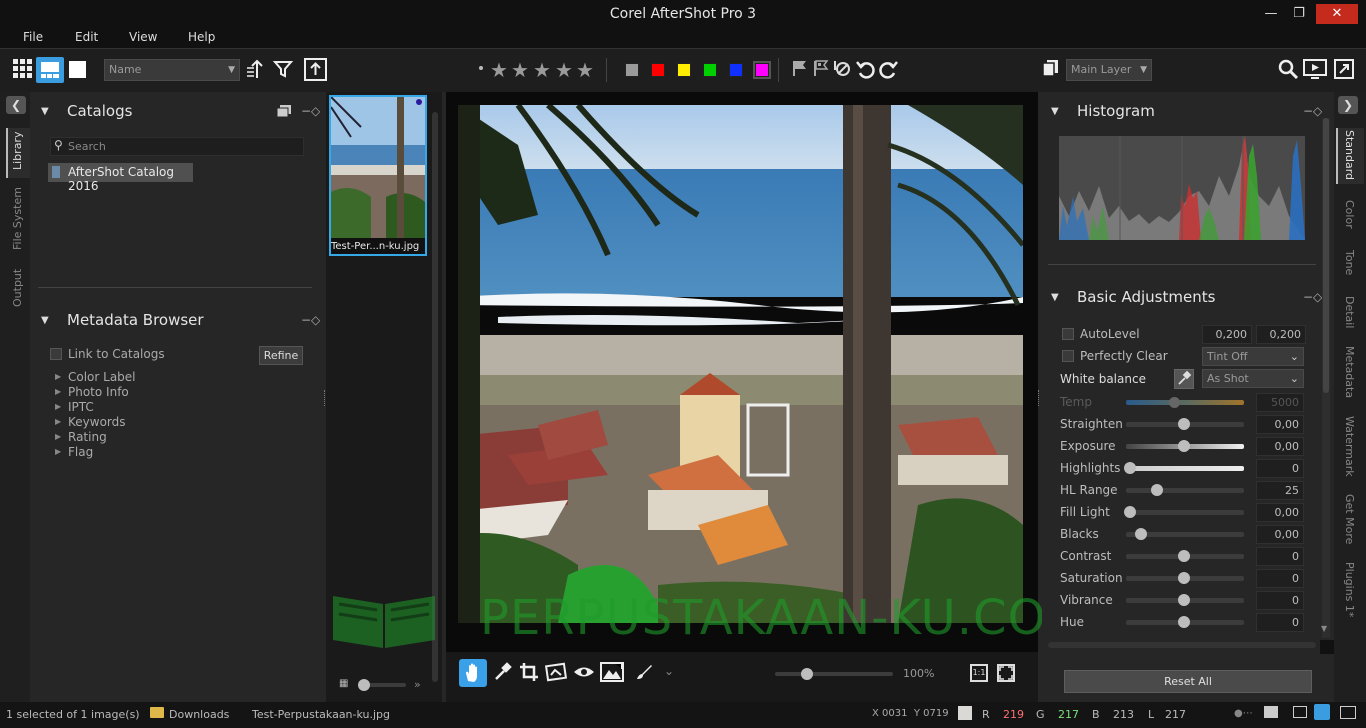 This screenshot has width=1366, height=728. Describe the element at coordinates (669, 671) in the screenshot. I see `chevron-down-icon: ⌄` at that location.